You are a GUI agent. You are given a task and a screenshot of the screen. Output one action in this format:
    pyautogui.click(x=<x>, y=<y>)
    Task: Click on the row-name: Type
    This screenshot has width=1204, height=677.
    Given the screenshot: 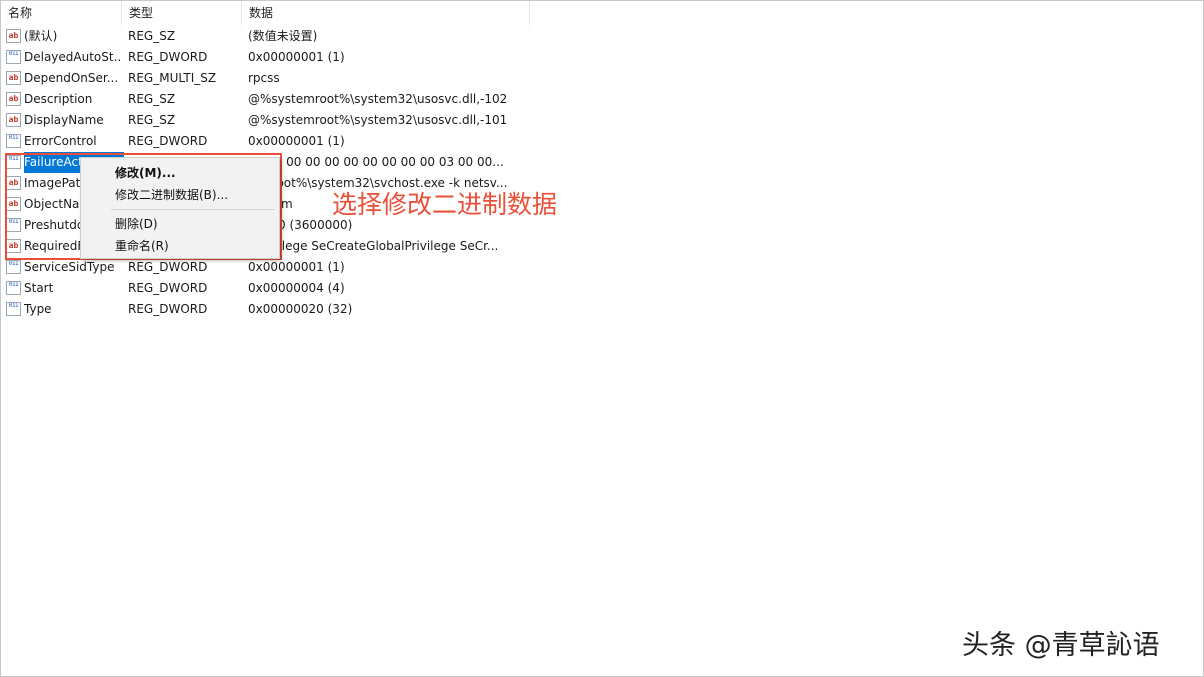 What is the action you would take?
    pyautogui.click(x=38, y=309)
    